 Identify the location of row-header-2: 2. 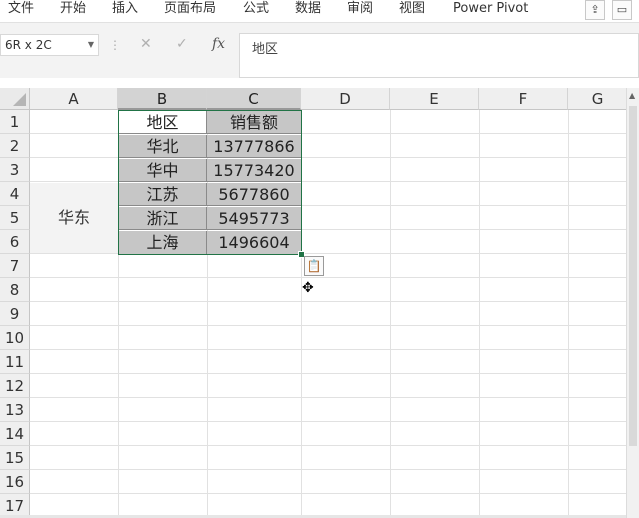
(15, 146).